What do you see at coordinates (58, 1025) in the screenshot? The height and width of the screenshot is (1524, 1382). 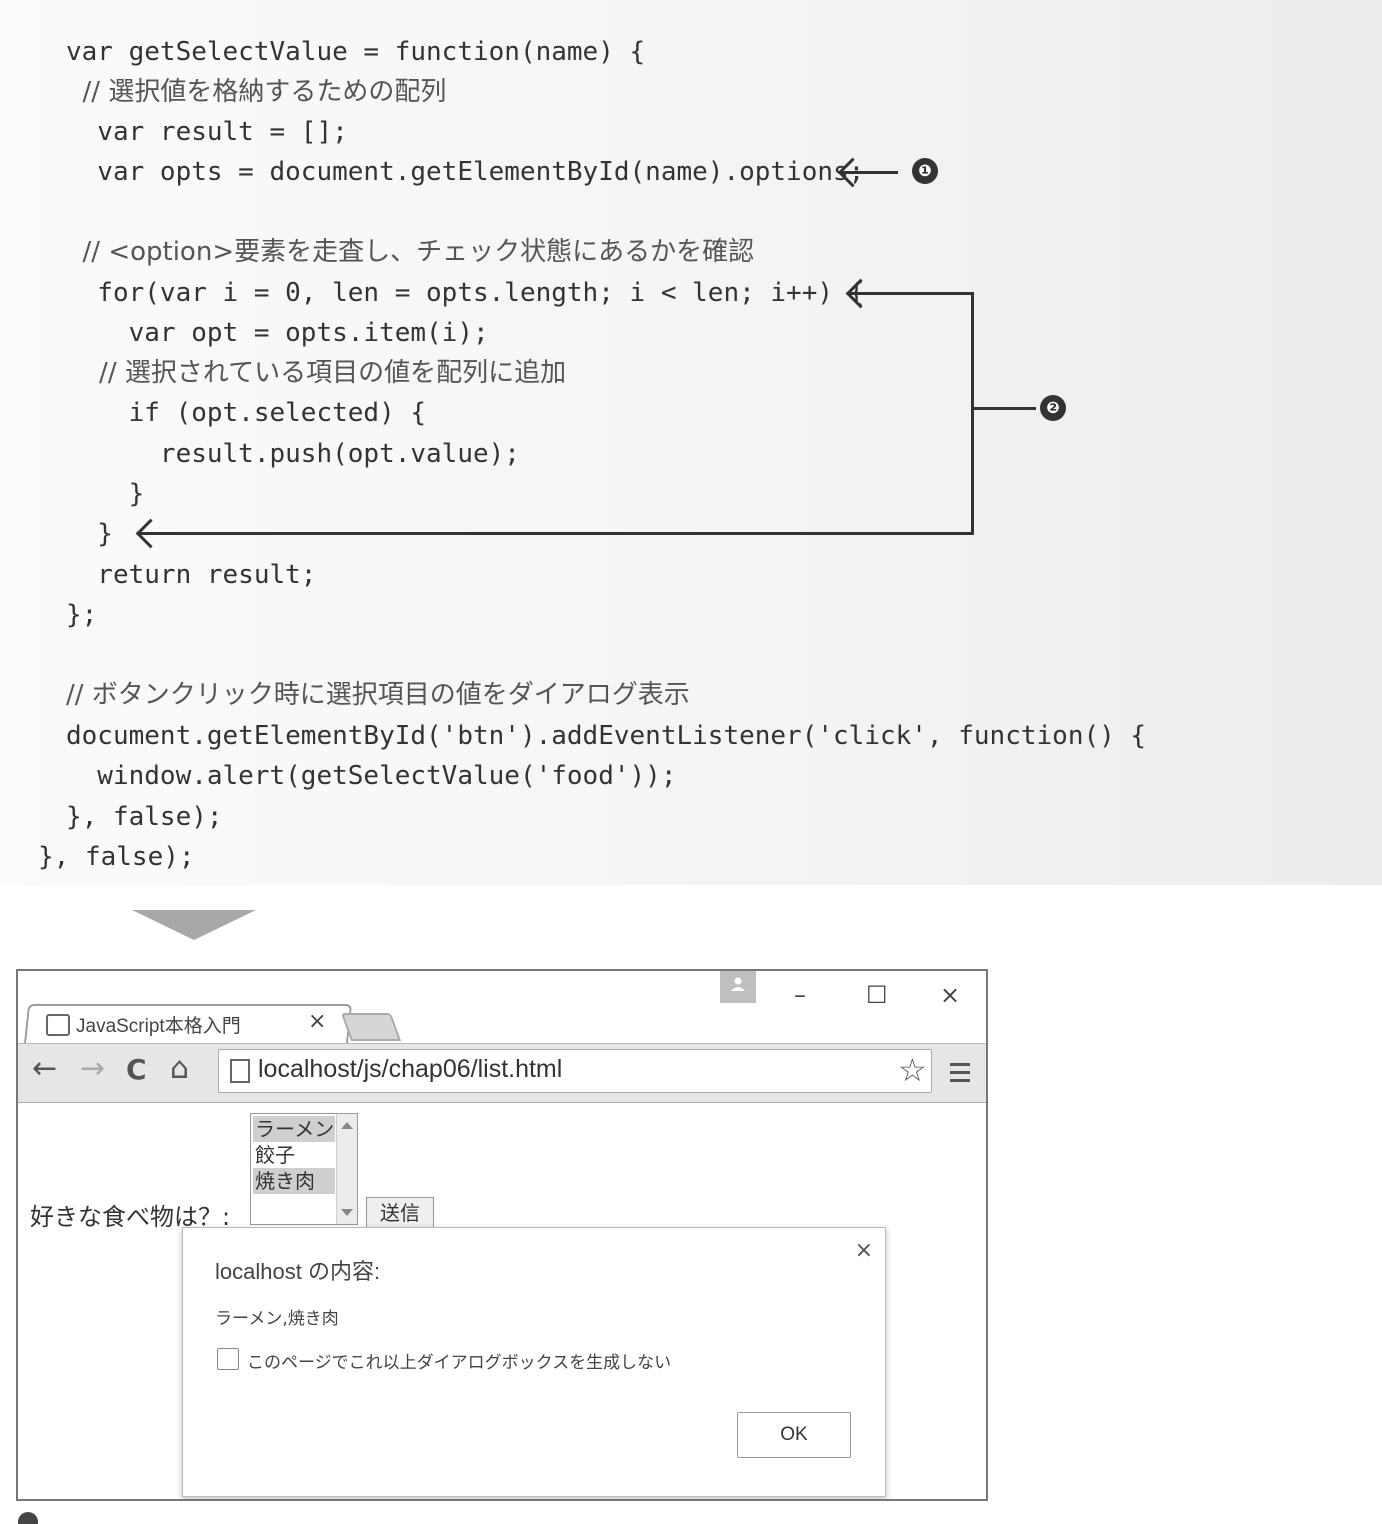 I see `page-favicon-icon` at bounding box center [58, 1025].